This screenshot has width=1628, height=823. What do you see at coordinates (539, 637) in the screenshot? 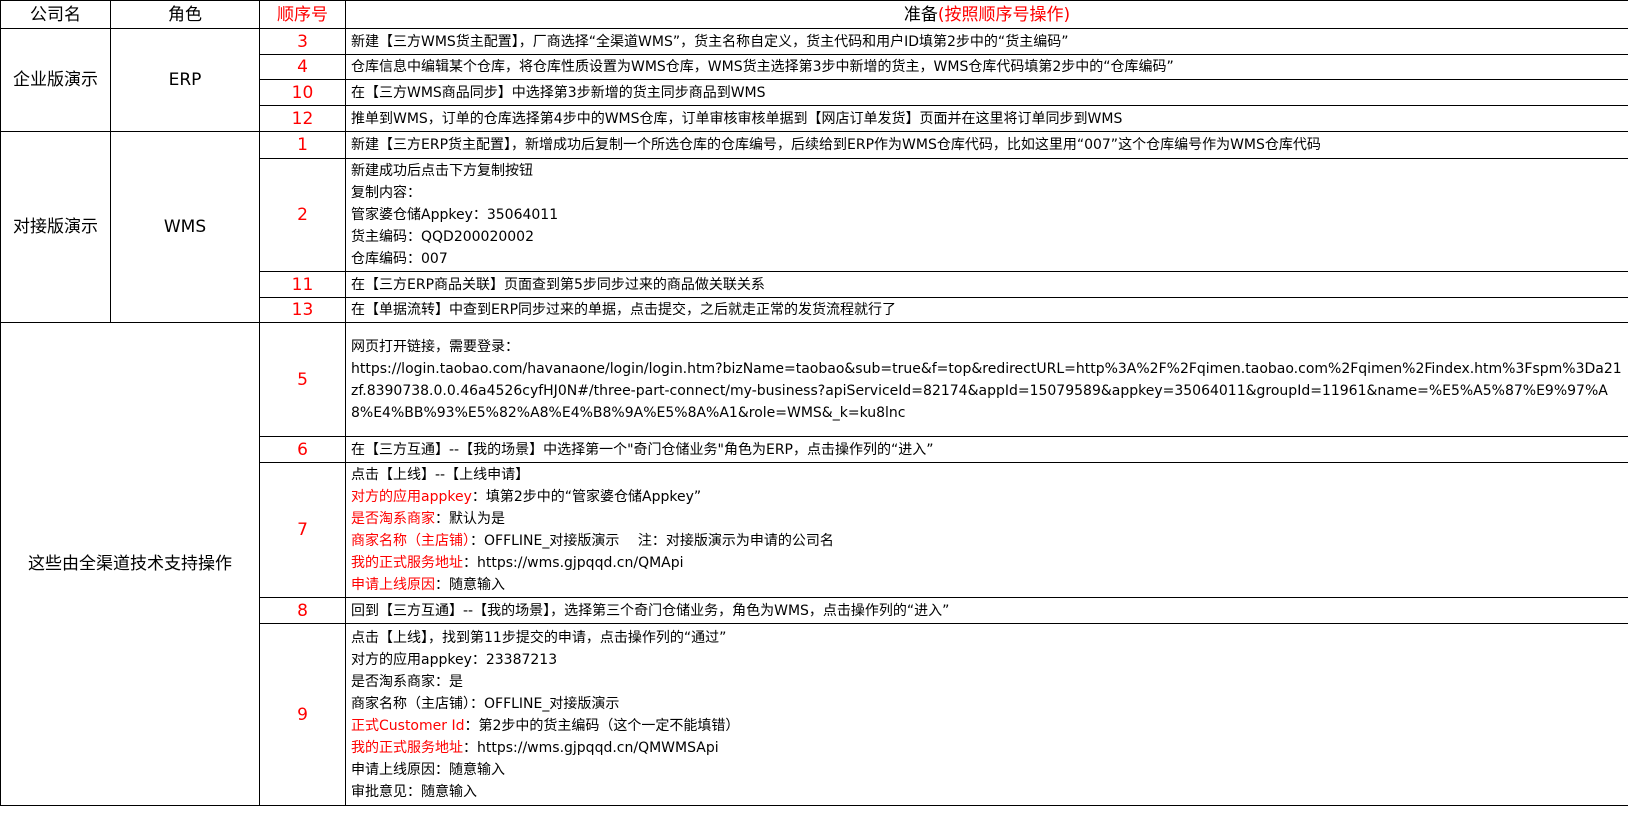
I see `note-line: 点击【上线】，找到第11步提交的申请，点击操作列的“通过”` at bounding box center [539, 637].